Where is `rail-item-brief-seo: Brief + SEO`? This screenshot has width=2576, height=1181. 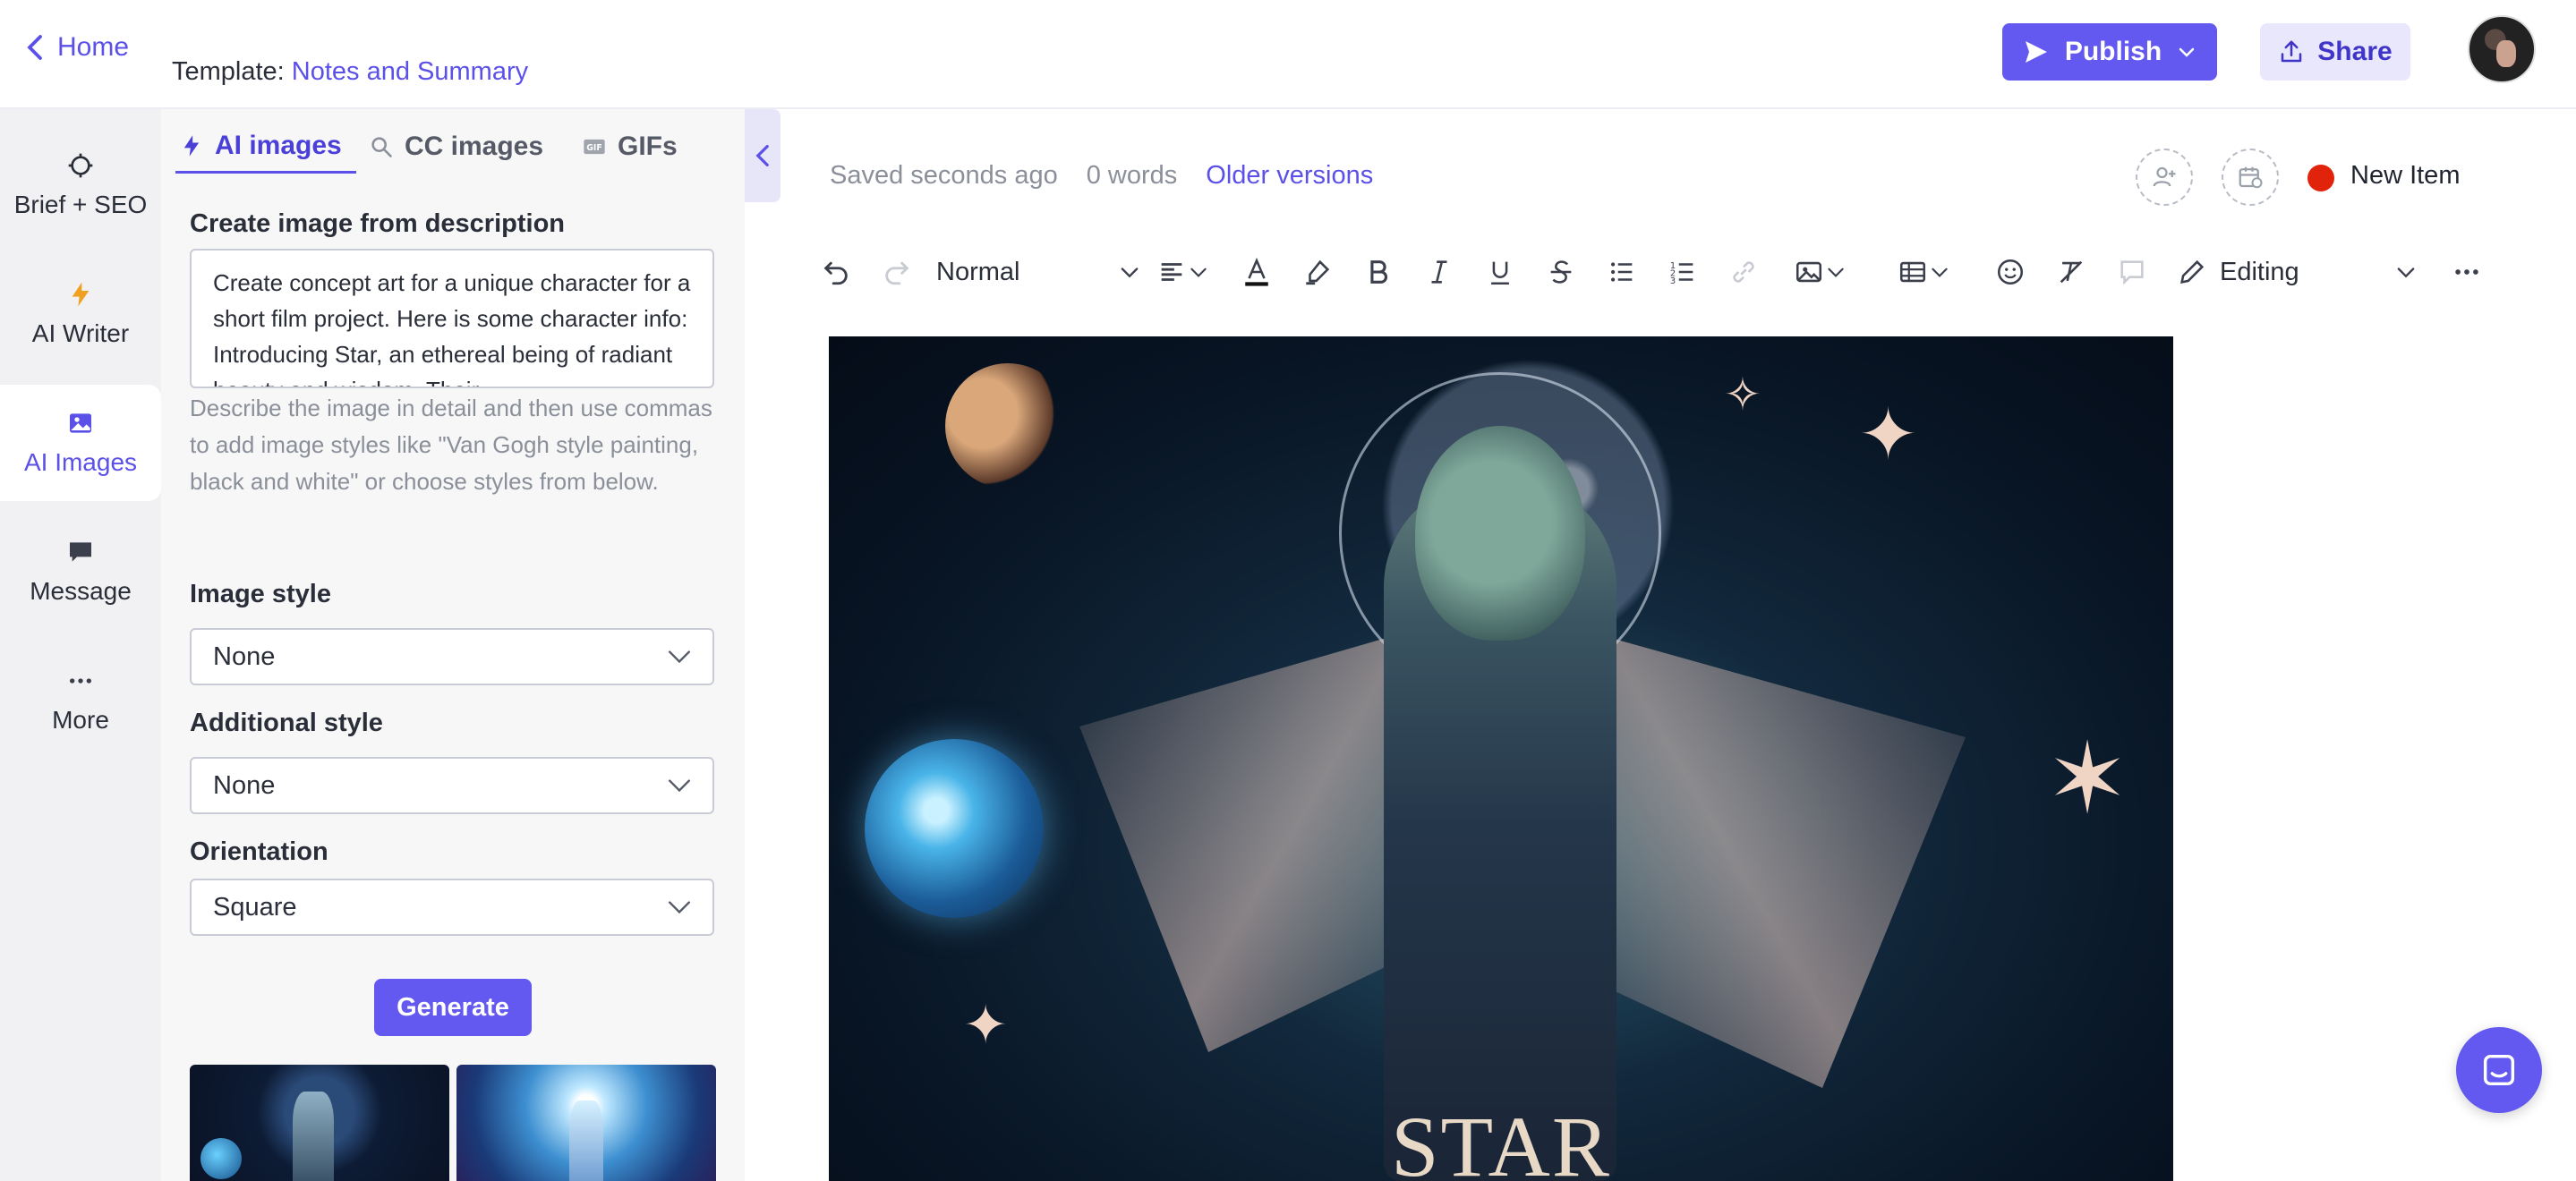
rail-item-brief-seo: Brief + SEO is located at coordinates (80, 185).